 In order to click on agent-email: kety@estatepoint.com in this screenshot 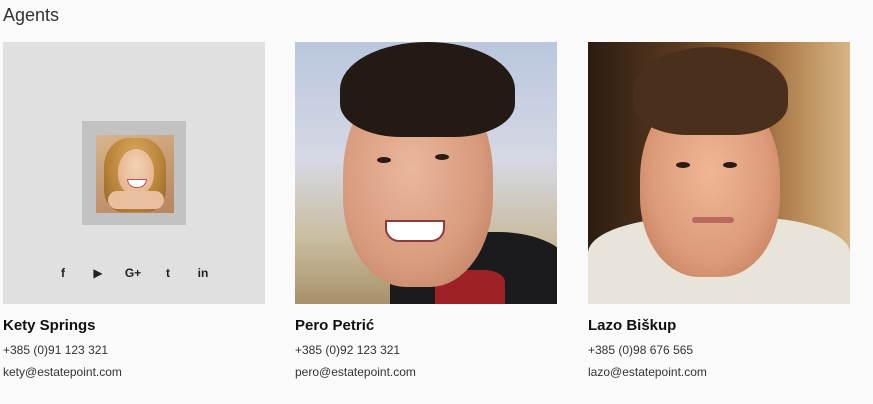, I will do `click(134, 372)`.